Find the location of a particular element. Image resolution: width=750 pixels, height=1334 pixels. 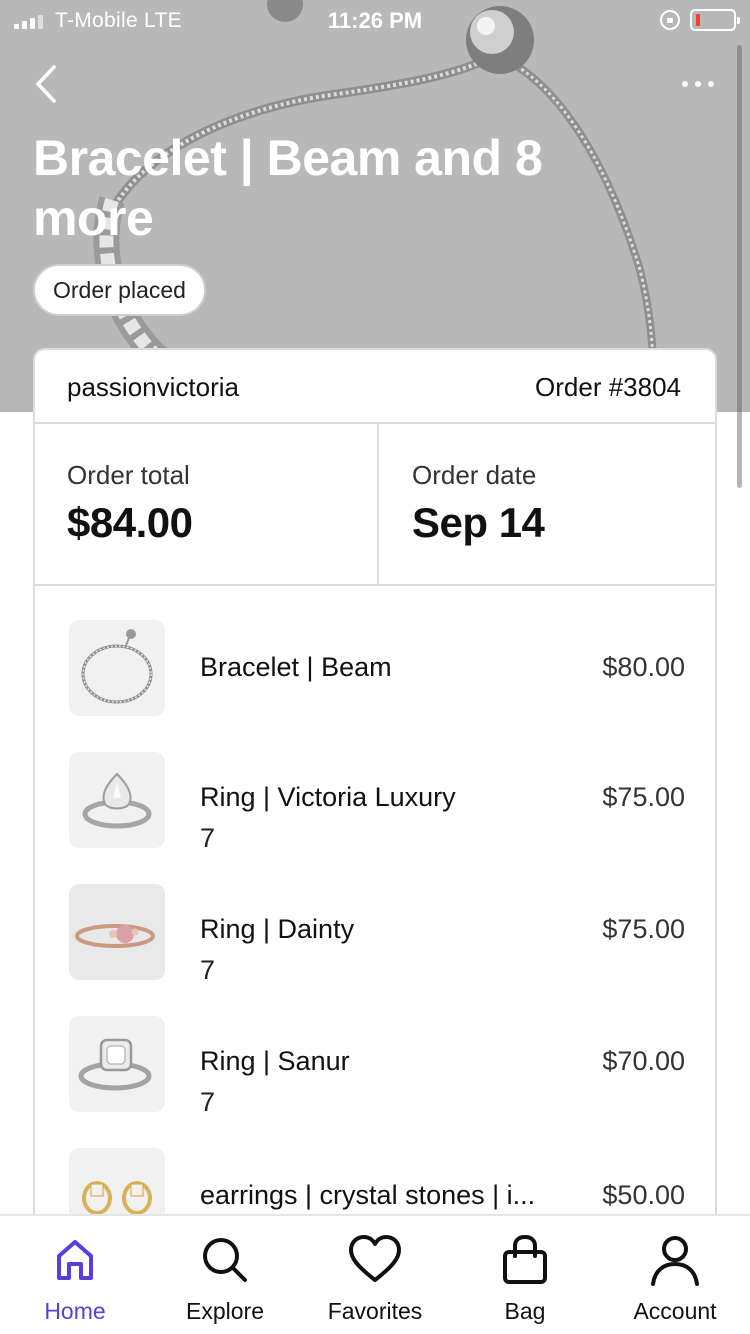

user-icon is located at coordinates (675, 1261).